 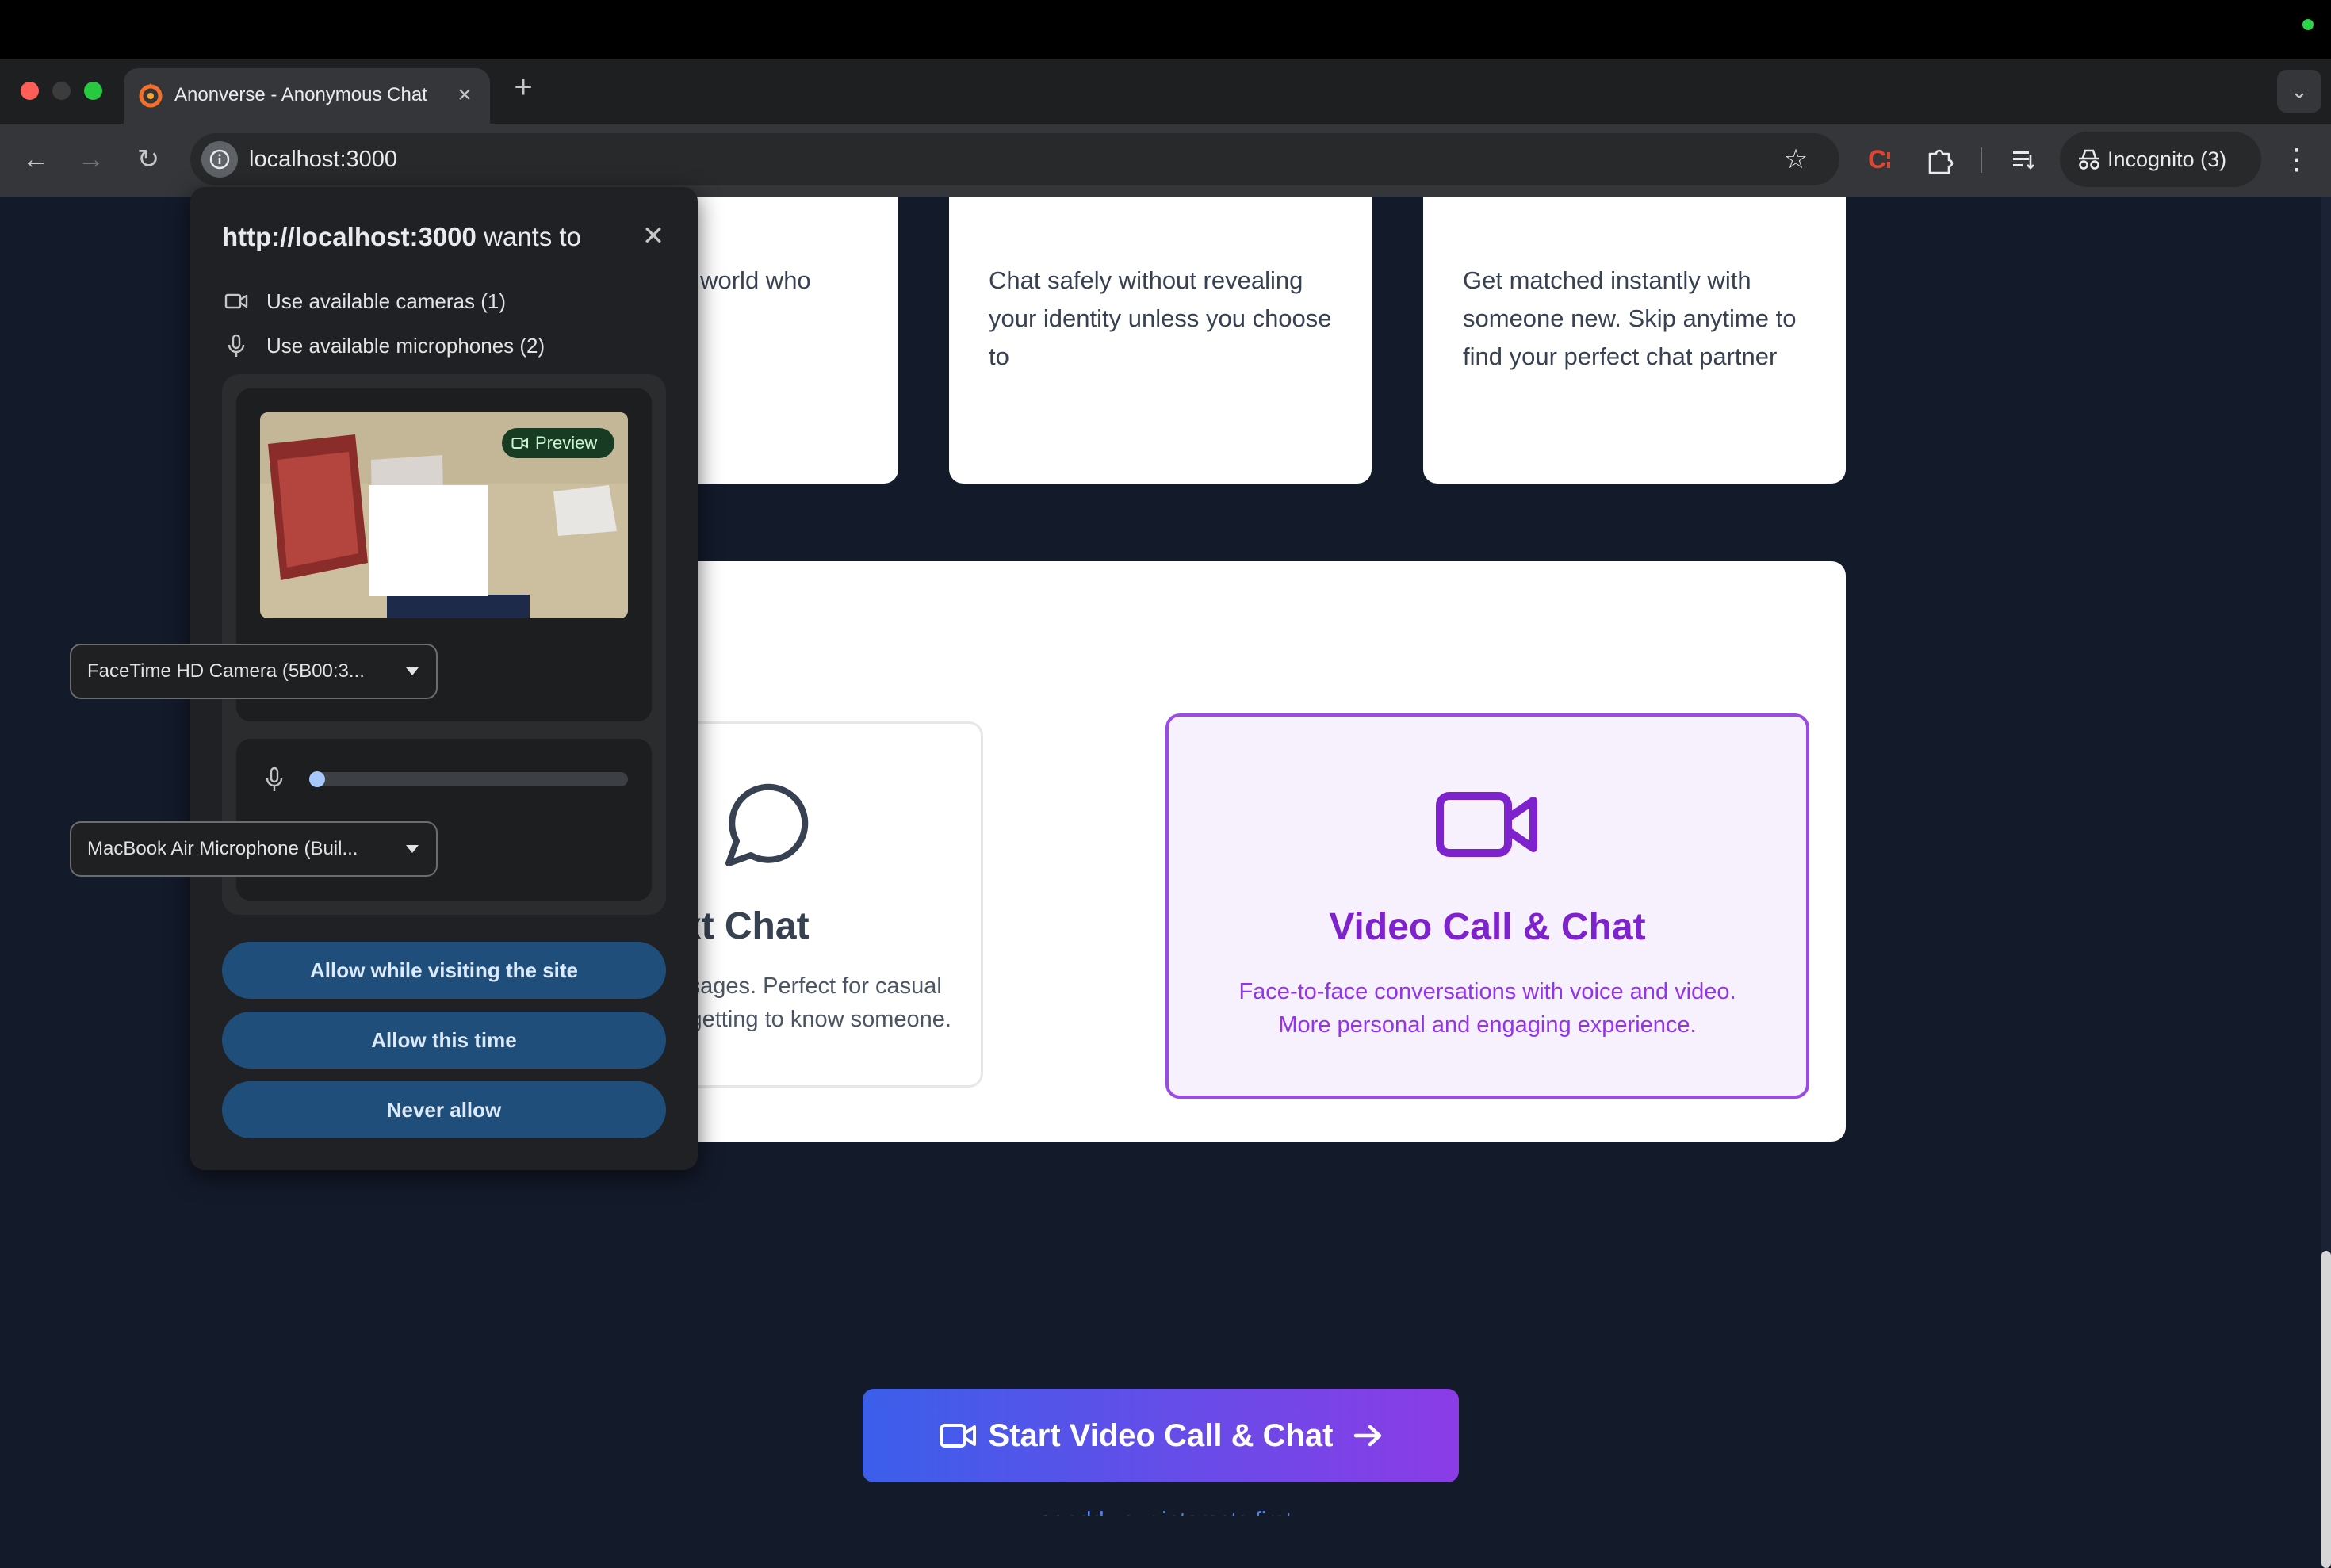 What do you see at coordinates (151, 95) in the screenshot?
I see `grafana-favicon-icon` at bounding box center [151, 95].